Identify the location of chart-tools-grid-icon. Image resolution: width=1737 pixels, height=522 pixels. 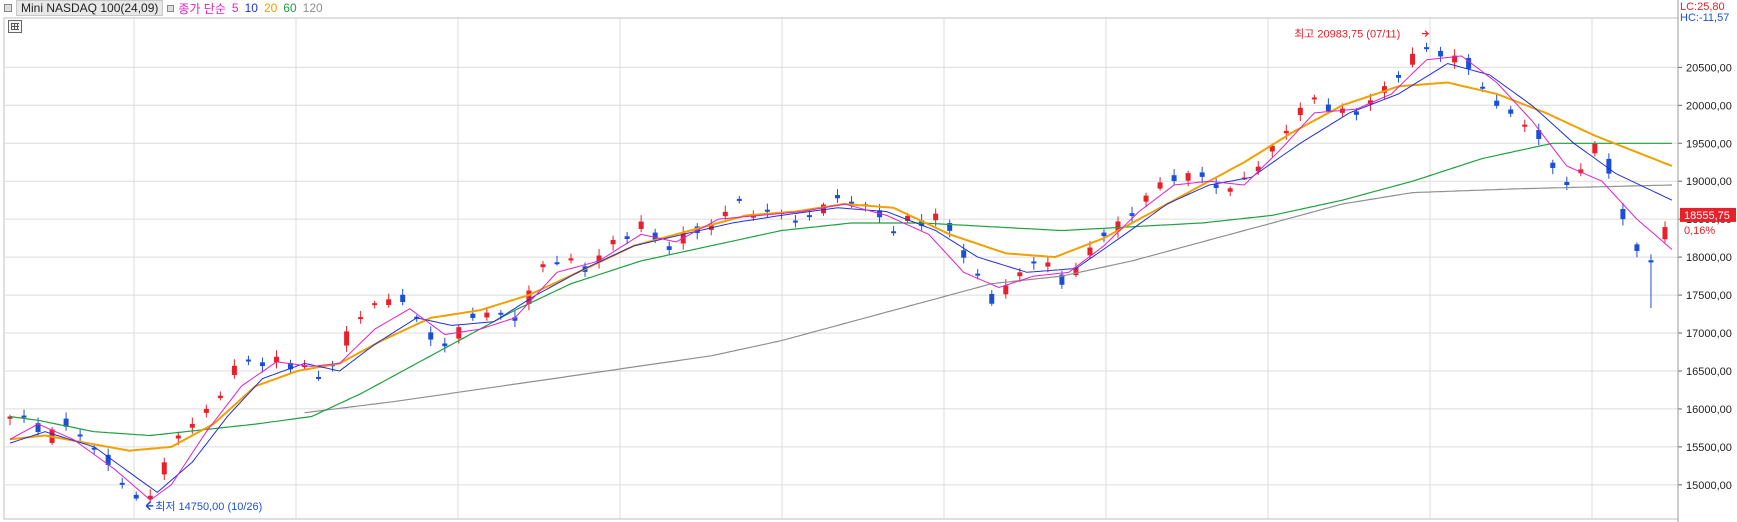
(15, 26).